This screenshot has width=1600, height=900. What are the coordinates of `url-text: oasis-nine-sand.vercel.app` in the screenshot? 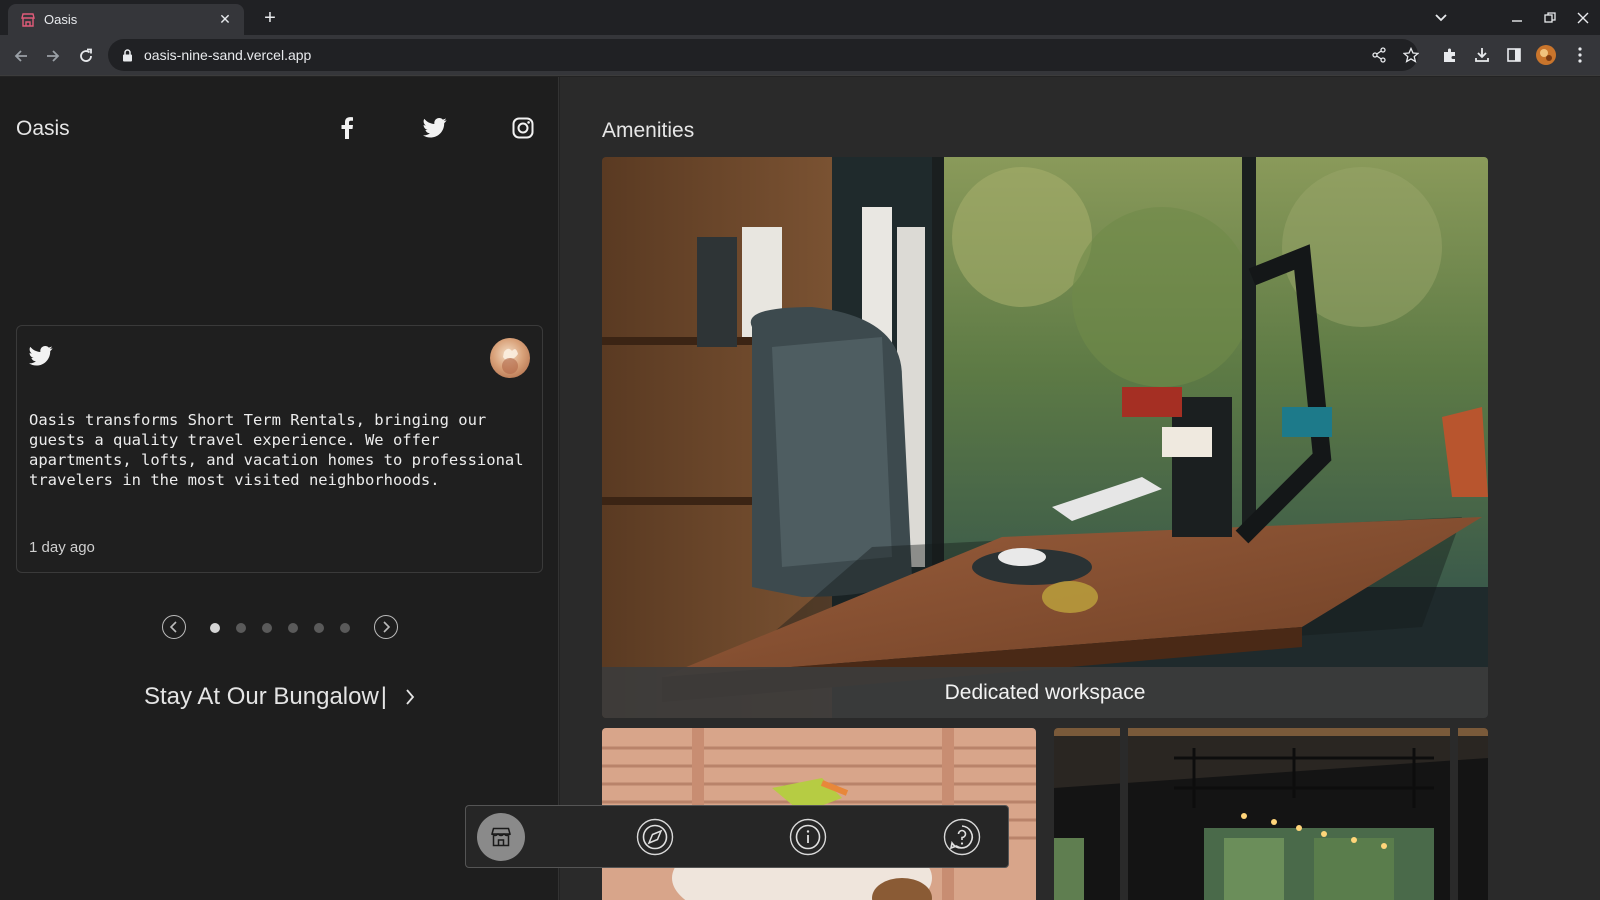 It's located at (228, 55).